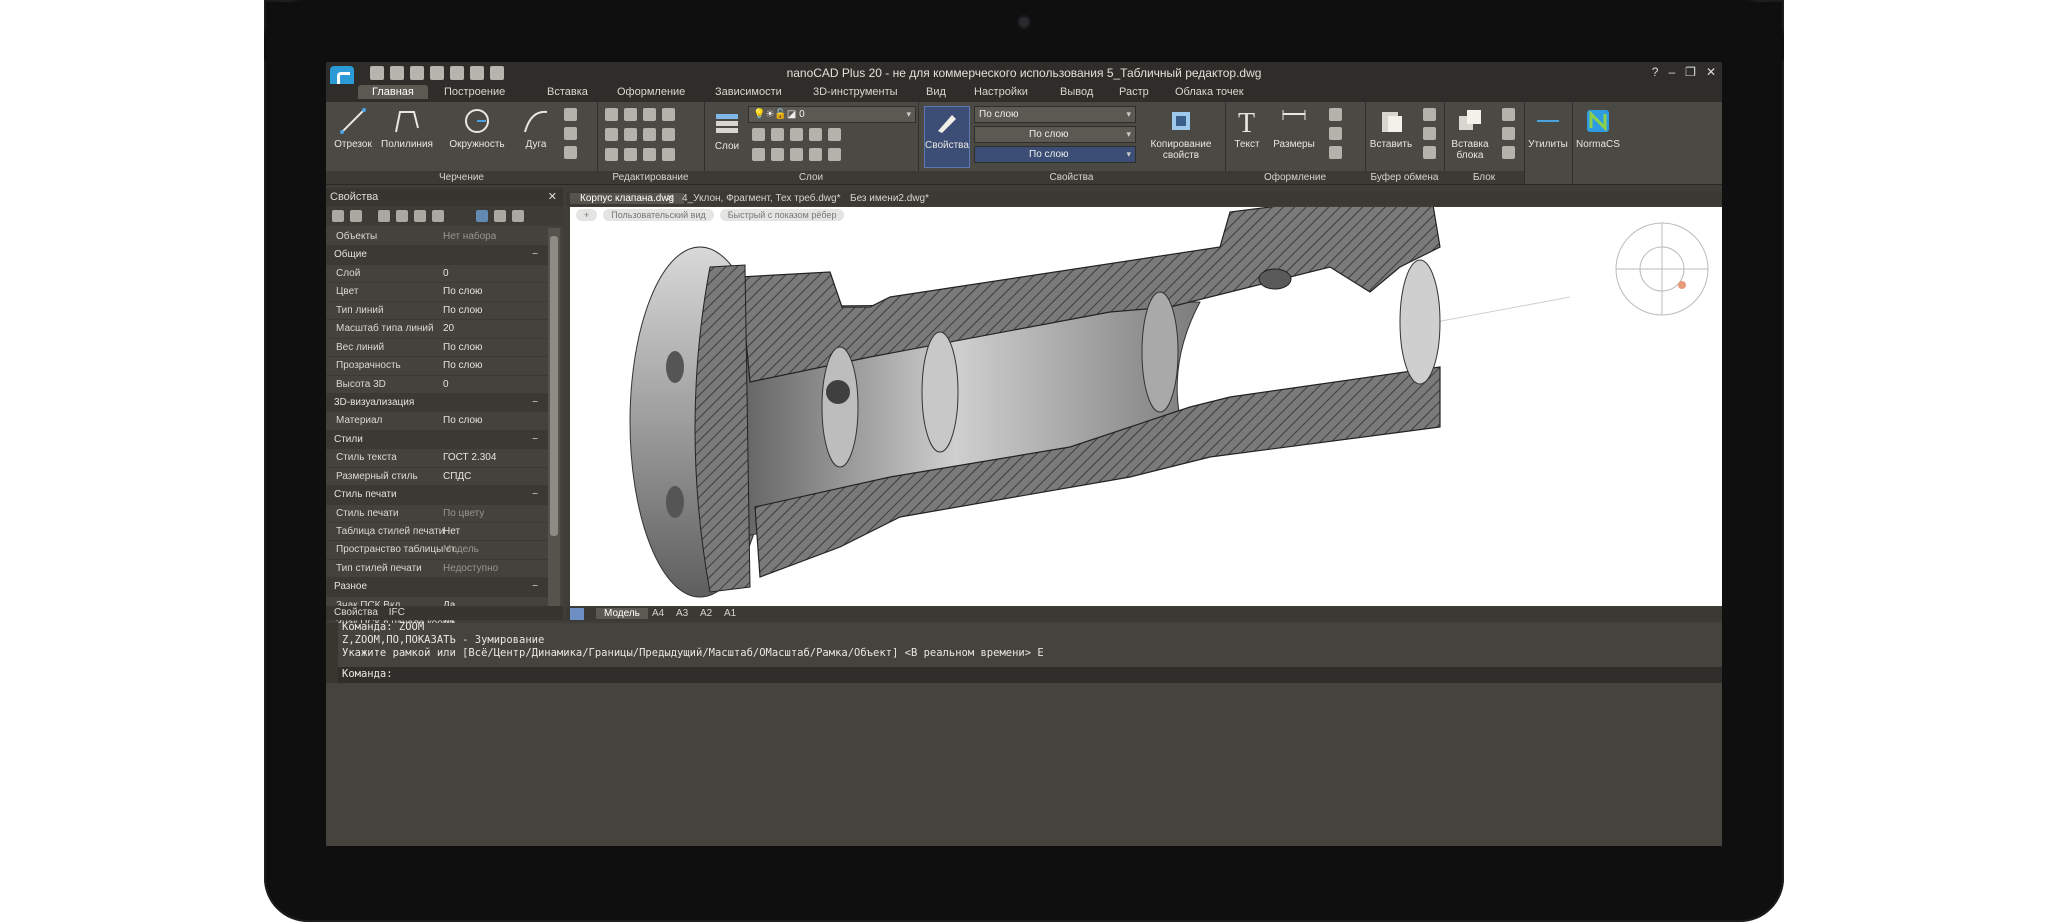 The width and height of the screenshot is (2048, 922). I want to click on property-row: Пространство таблицы ст... Модель, so click(437, 550).